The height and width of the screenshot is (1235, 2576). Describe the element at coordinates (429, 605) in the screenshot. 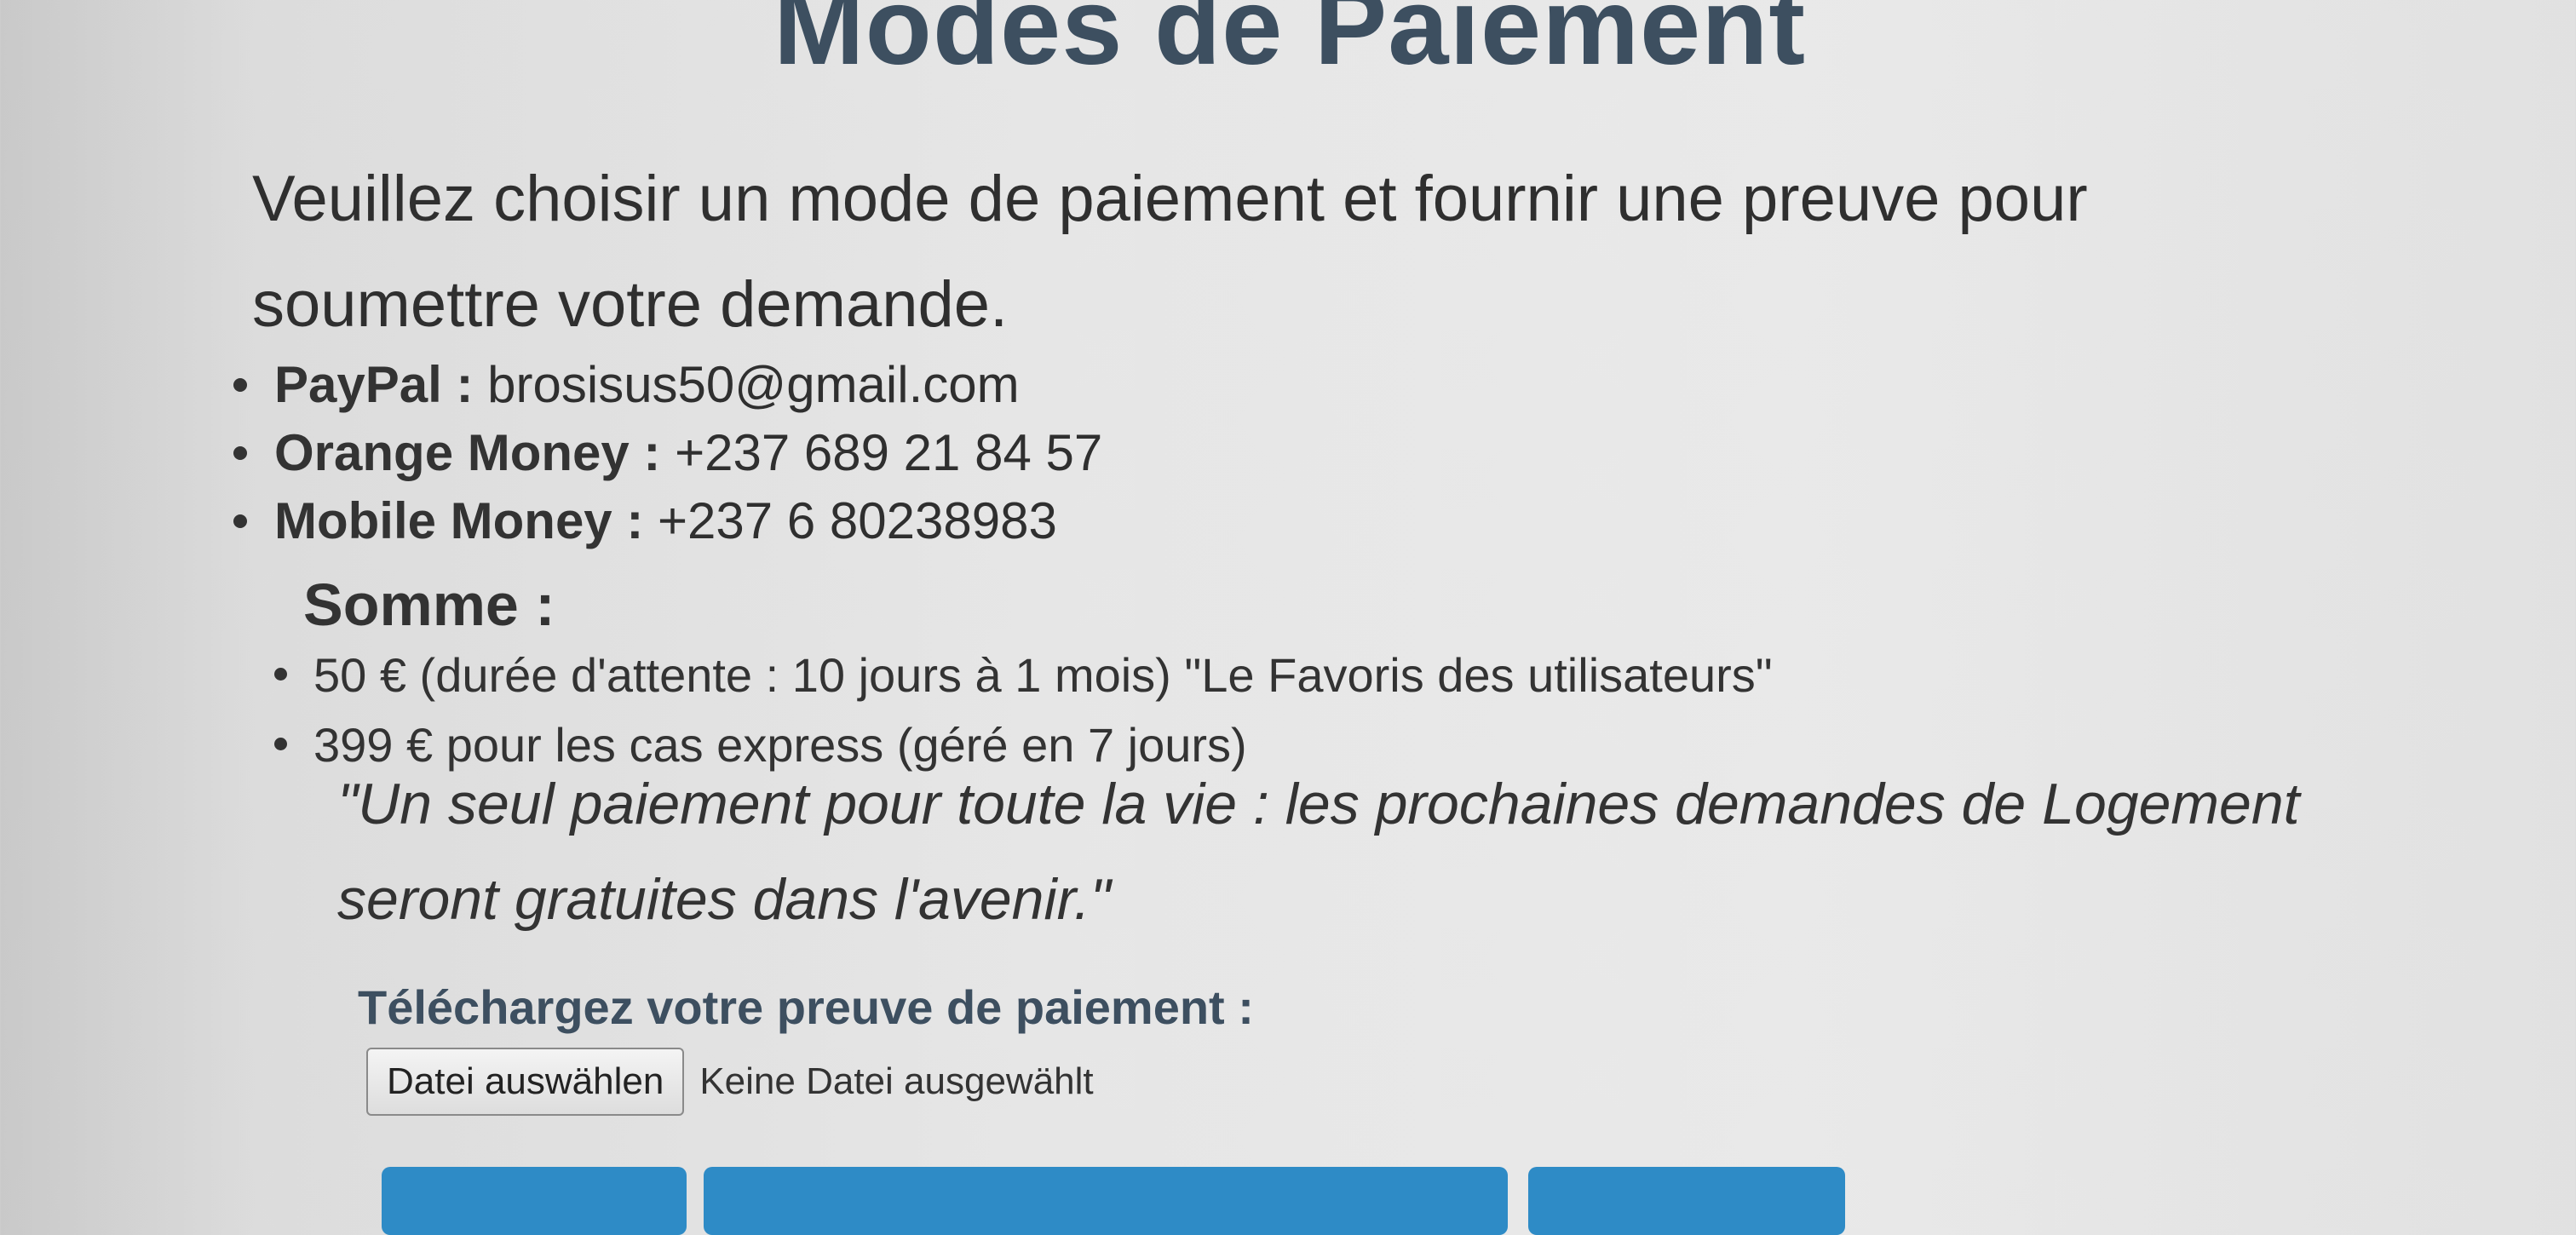

I see `sum-heading: Somme :` at that location.